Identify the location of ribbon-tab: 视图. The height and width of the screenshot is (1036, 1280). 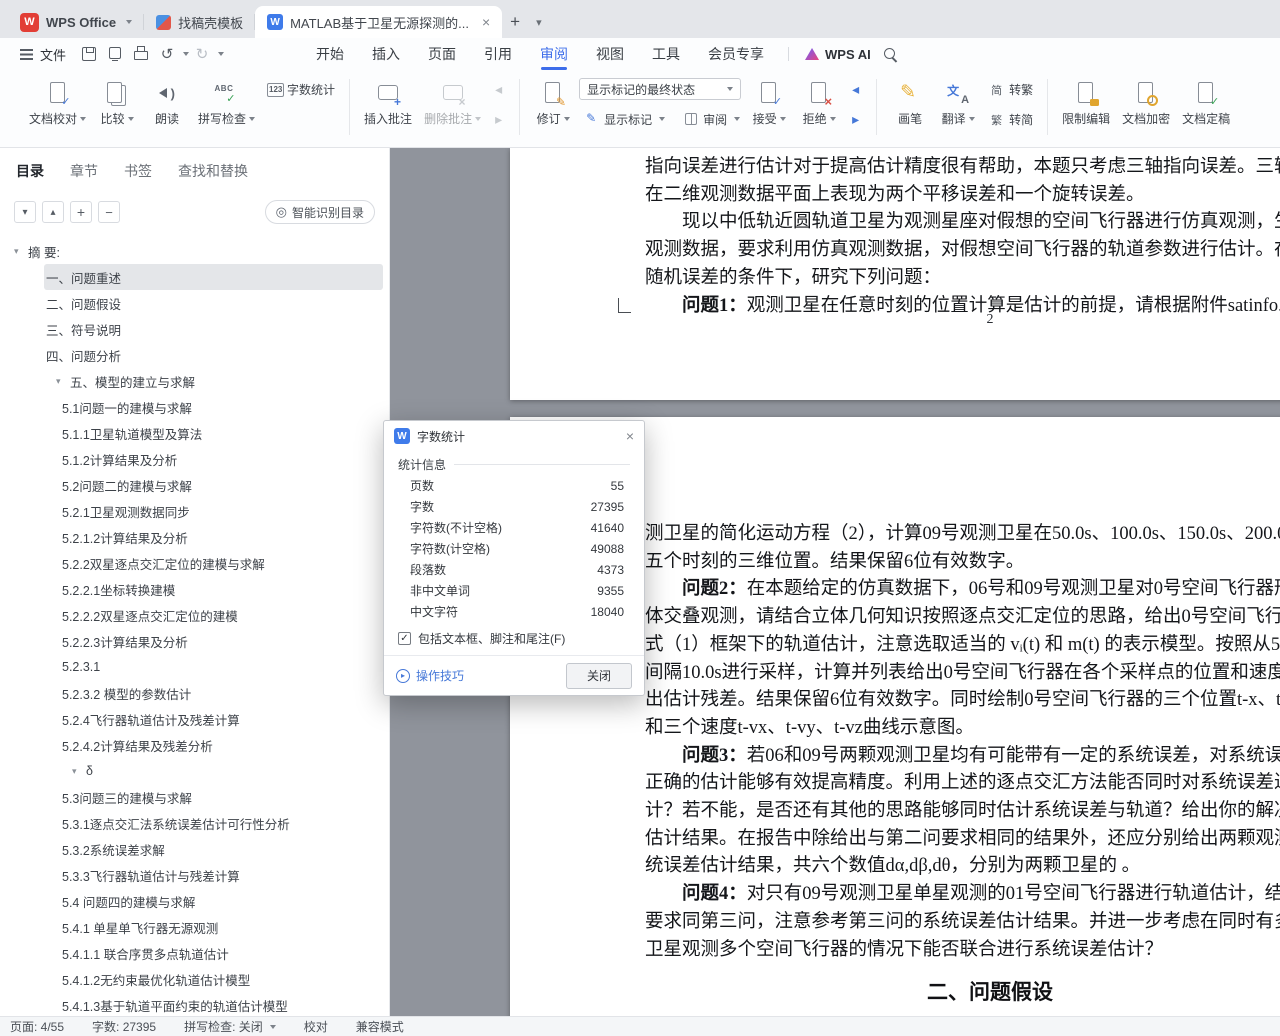
(610, 54).